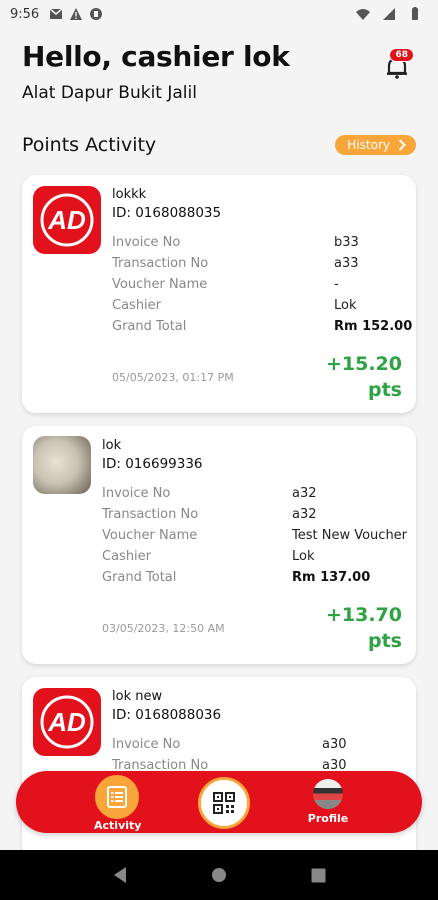  I want to click on bottom-navigation: Activity Profile, so click(219, 802).